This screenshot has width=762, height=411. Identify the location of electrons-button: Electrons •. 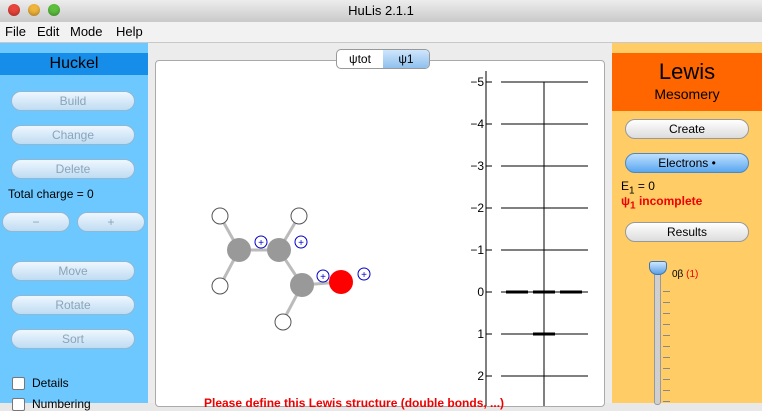
(687, 163).